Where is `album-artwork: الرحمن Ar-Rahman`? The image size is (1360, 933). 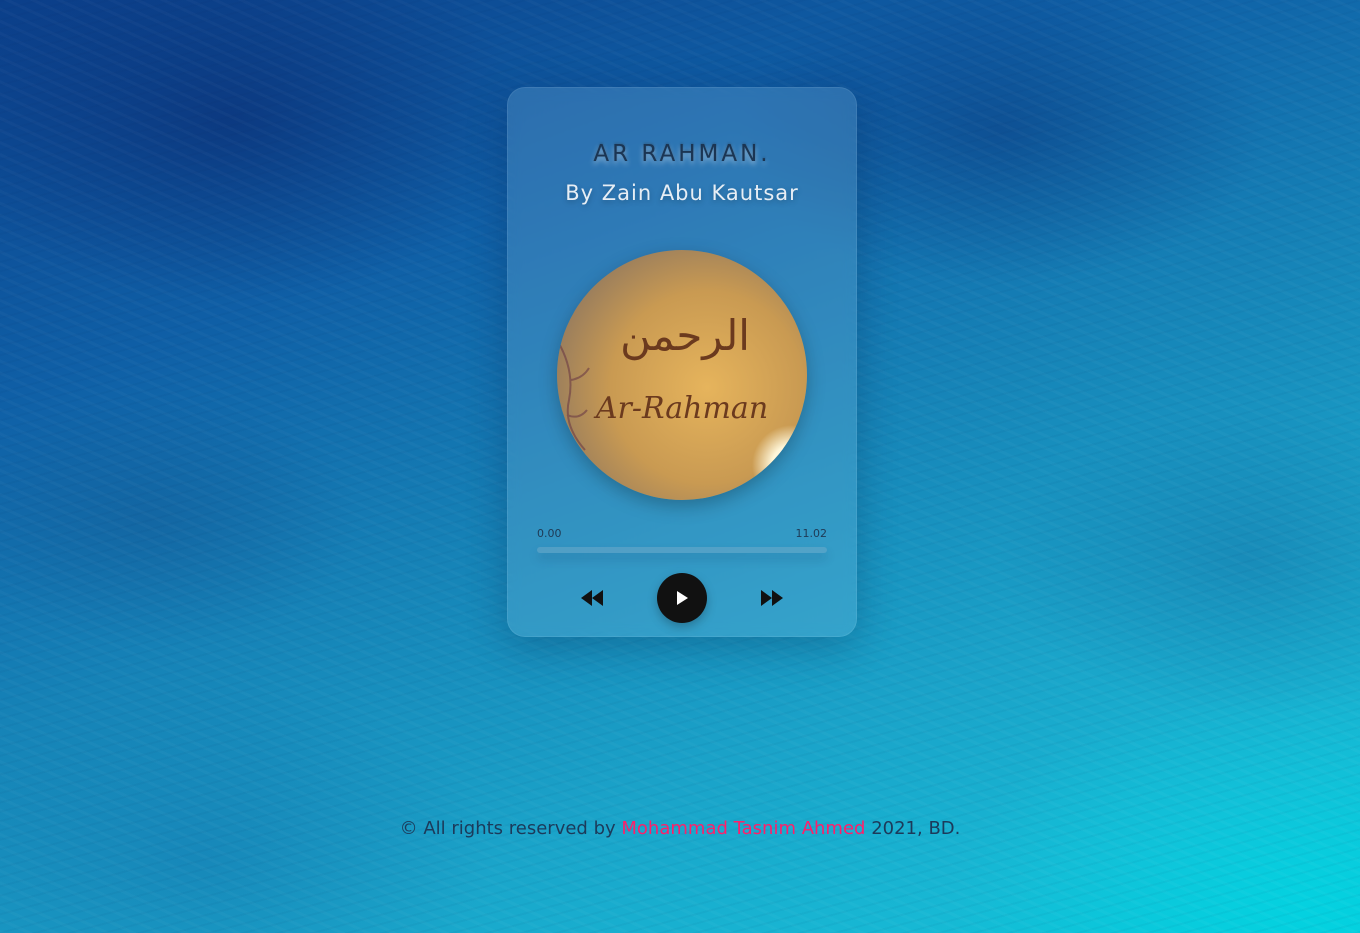 album-artwork: الرحمن Ar-Rahman is located at coordinates (682, 375).